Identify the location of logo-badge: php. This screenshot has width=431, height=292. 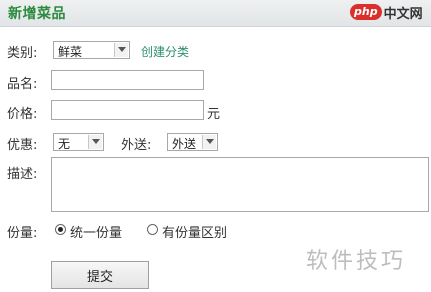
(366, 12).